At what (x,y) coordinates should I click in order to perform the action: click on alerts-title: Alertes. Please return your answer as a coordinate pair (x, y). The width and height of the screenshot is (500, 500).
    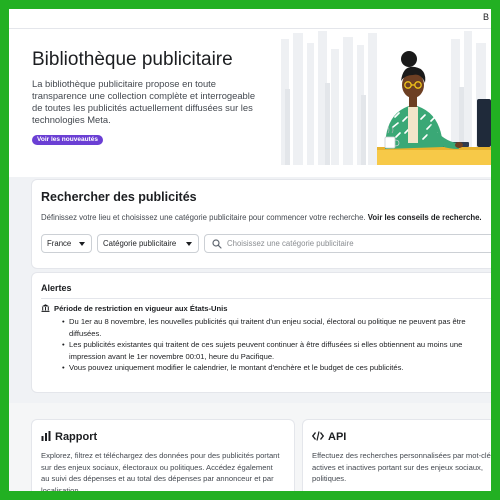
    Looking at the image, I should click on (56, 288).